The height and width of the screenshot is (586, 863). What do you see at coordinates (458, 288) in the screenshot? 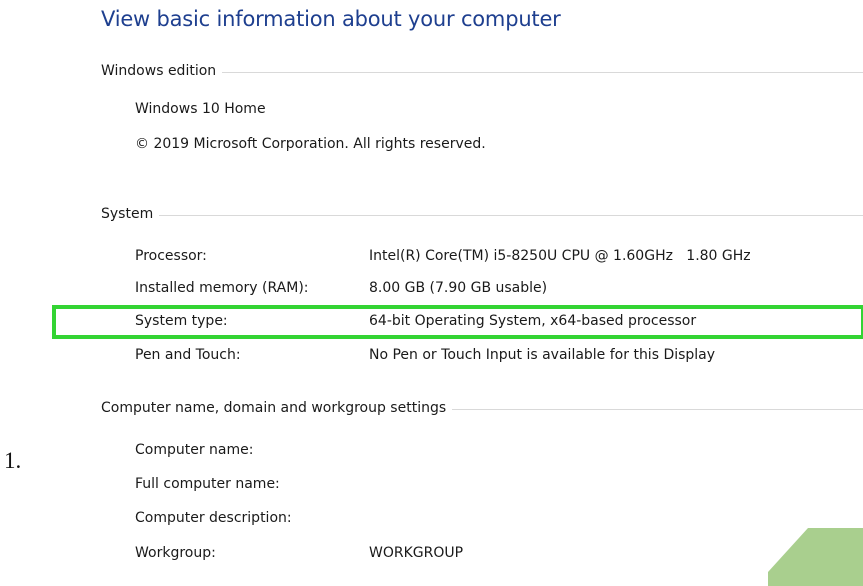
I see `memory-value: 8.00 GB (7.90 GB usable)` at bounding box center [458, 288].